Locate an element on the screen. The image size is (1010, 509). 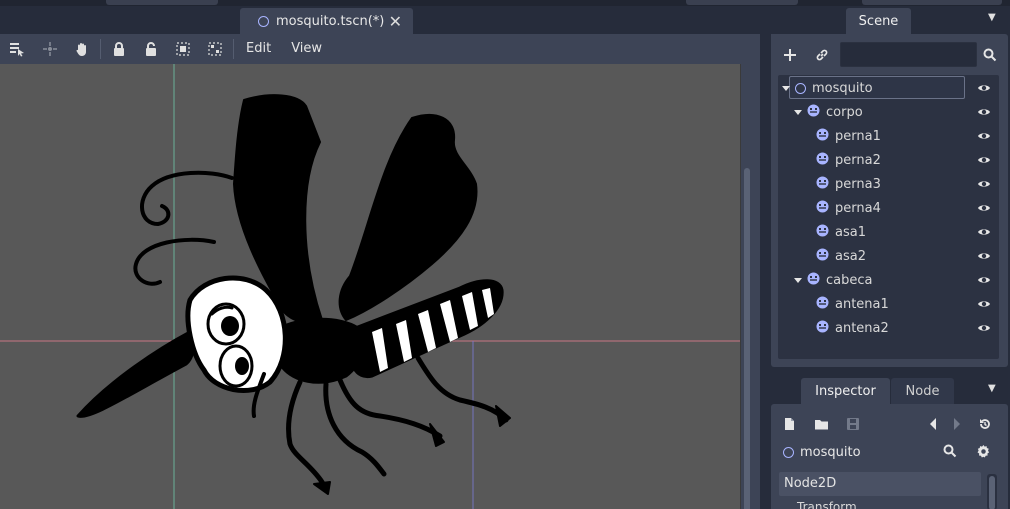
tree-item-corpo: corpo is located at coordinates (888, 112).